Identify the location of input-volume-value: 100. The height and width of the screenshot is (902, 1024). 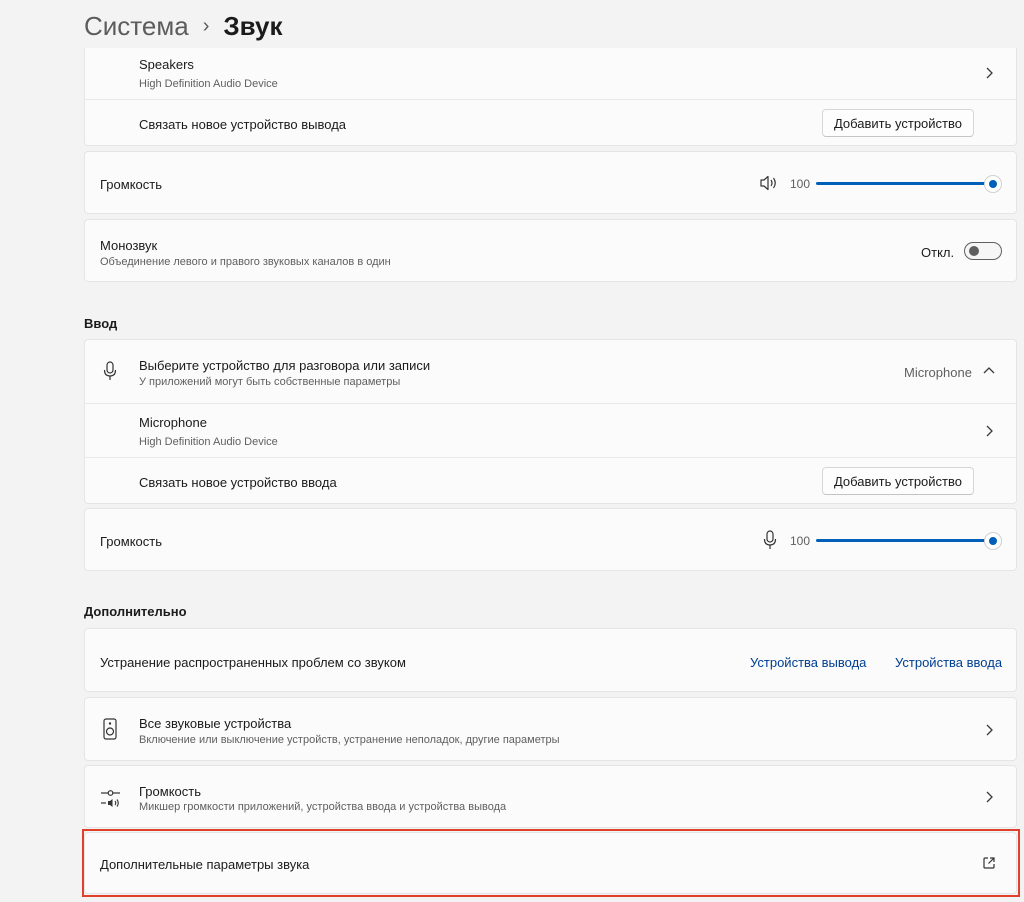
(800, 541).